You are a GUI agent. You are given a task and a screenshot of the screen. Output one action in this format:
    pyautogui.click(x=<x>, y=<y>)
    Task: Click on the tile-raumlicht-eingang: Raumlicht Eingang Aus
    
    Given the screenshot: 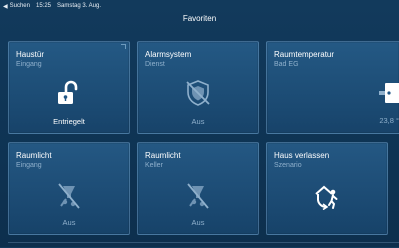 What is the action you would take?
    pyautogui.click(x=69, y=188)
    